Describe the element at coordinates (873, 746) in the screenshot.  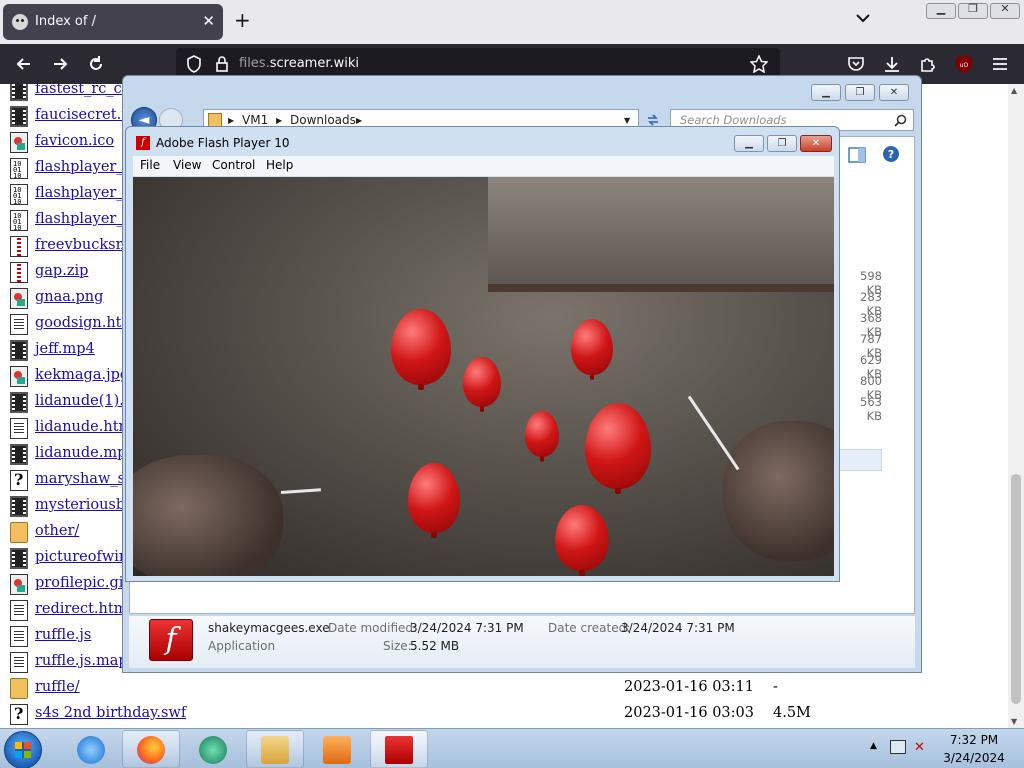
I see `show-hidden-icons-icon: ▲` at that location.